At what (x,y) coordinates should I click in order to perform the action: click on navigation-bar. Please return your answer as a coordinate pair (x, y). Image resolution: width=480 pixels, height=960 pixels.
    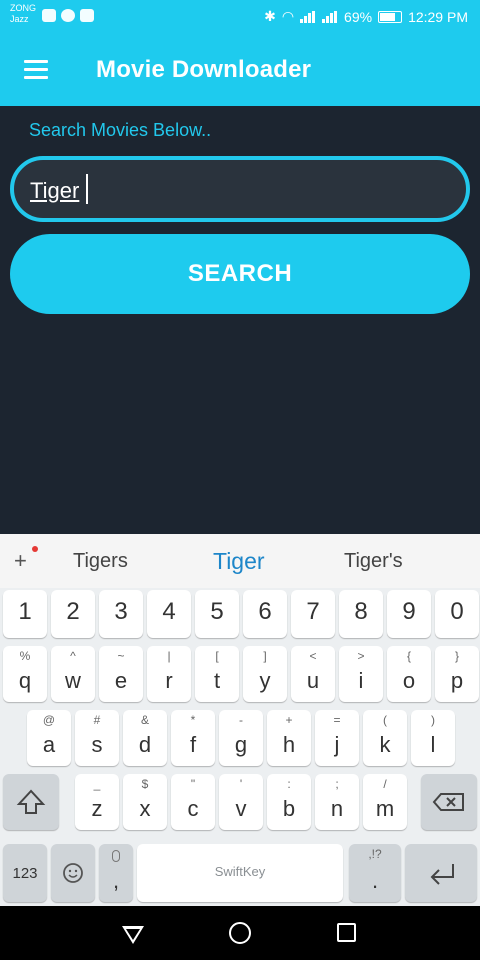
    Looking at the image, I should click on (240, 933).